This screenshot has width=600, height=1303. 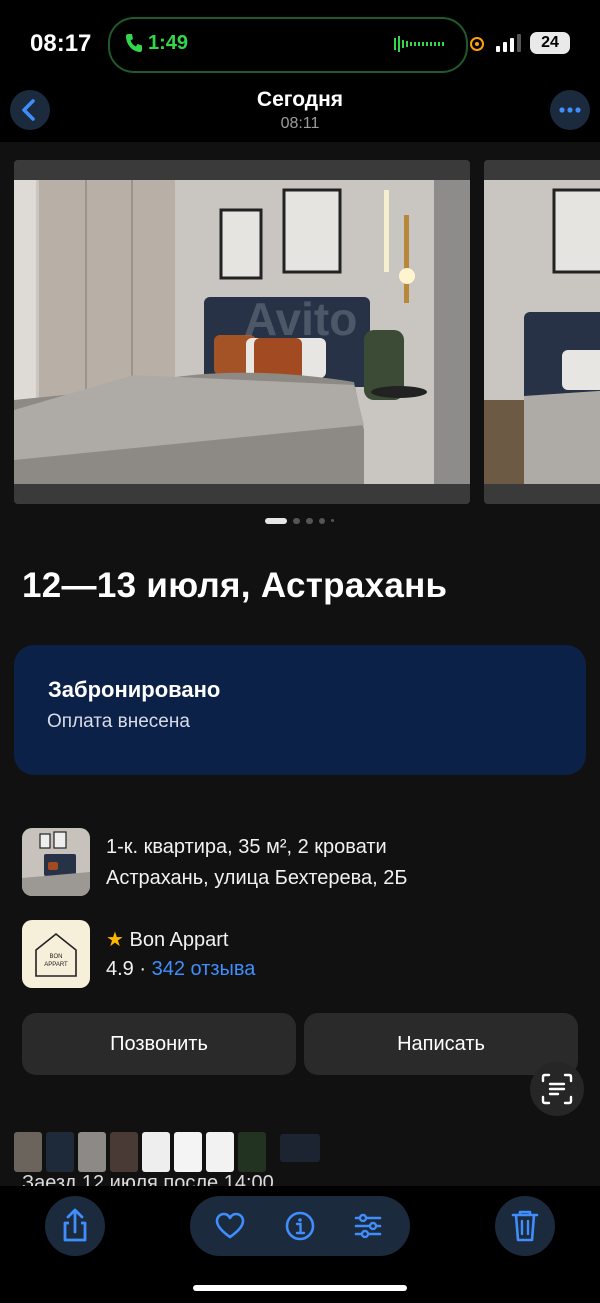 I want to click on heart-icon, so click(x=230, y=1226).